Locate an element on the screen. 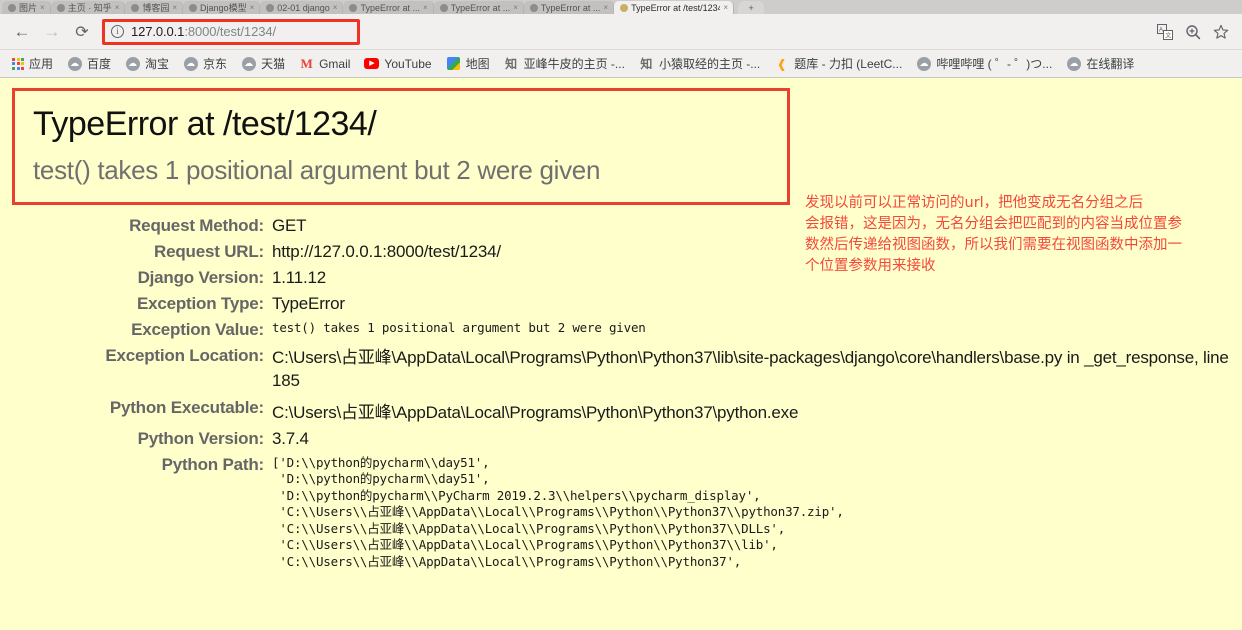 This screenshot has height=630, width=1242. bookmark-translate: ☁ 在线翻译 is located at coordinates (1100, 63).